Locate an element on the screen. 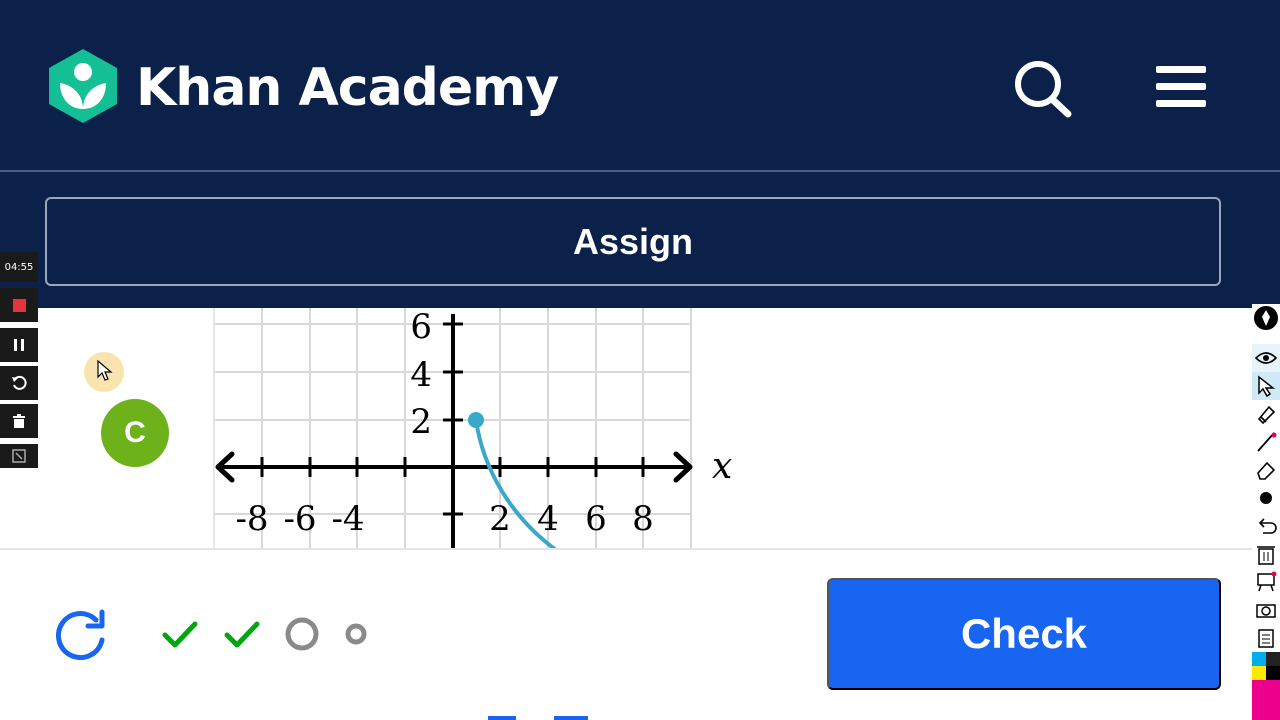 Image resolution: width=1280 pixels, height=720 pixels. pointer-tool is located at coordinates (1266, 386).